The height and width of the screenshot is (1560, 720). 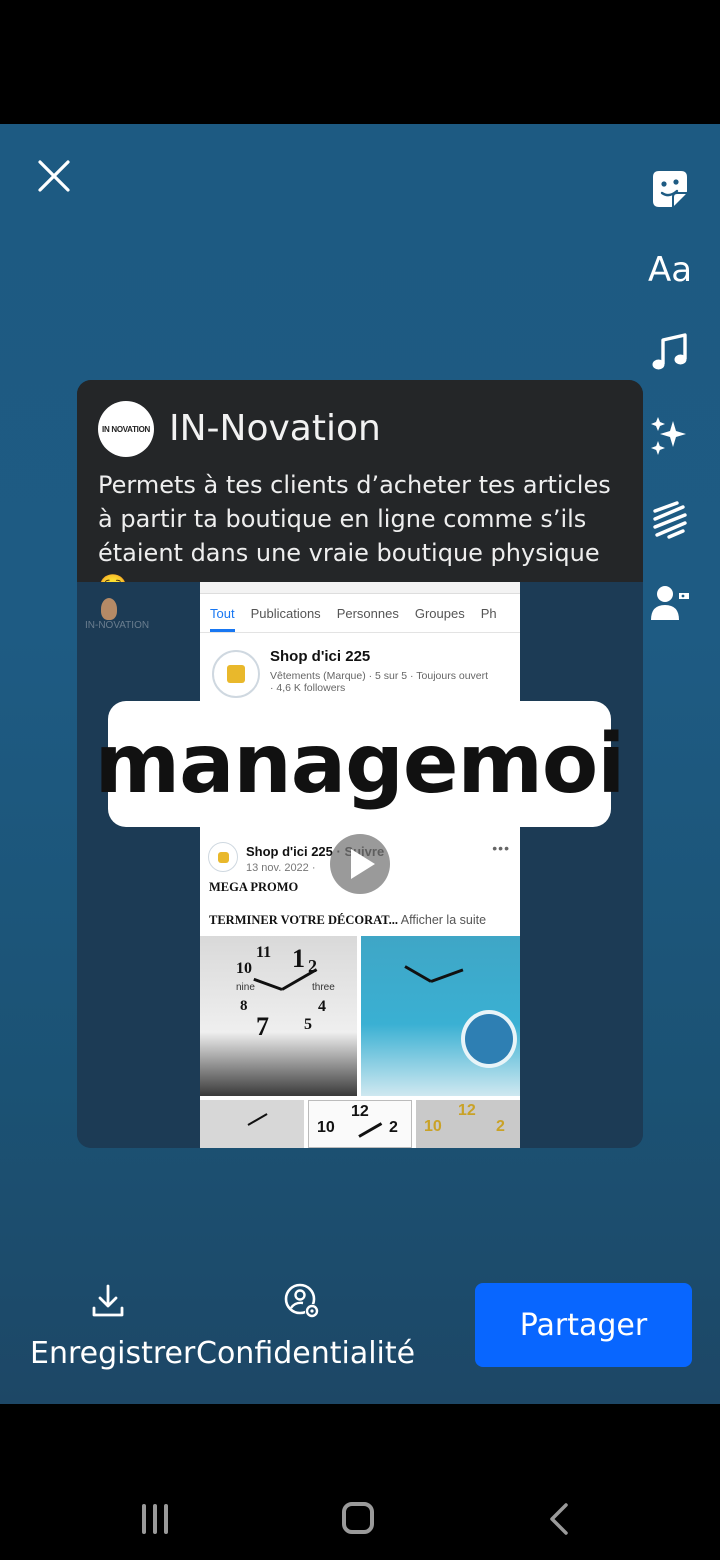 I want to click on effects-button, so click(x=670, y=436).